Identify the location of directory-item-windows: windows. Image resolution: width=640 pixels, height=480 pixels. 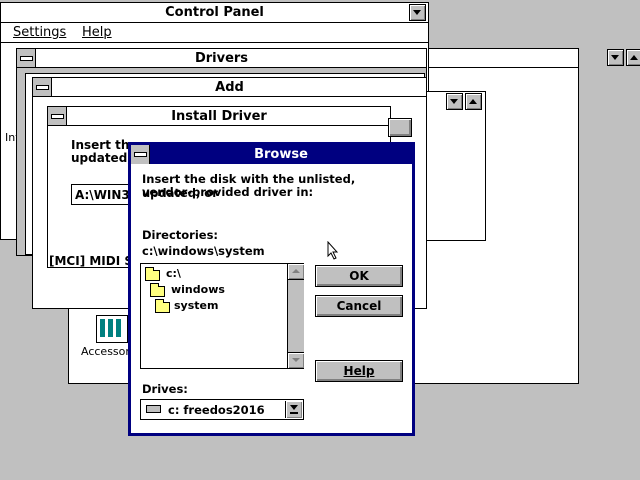
(200, 290).